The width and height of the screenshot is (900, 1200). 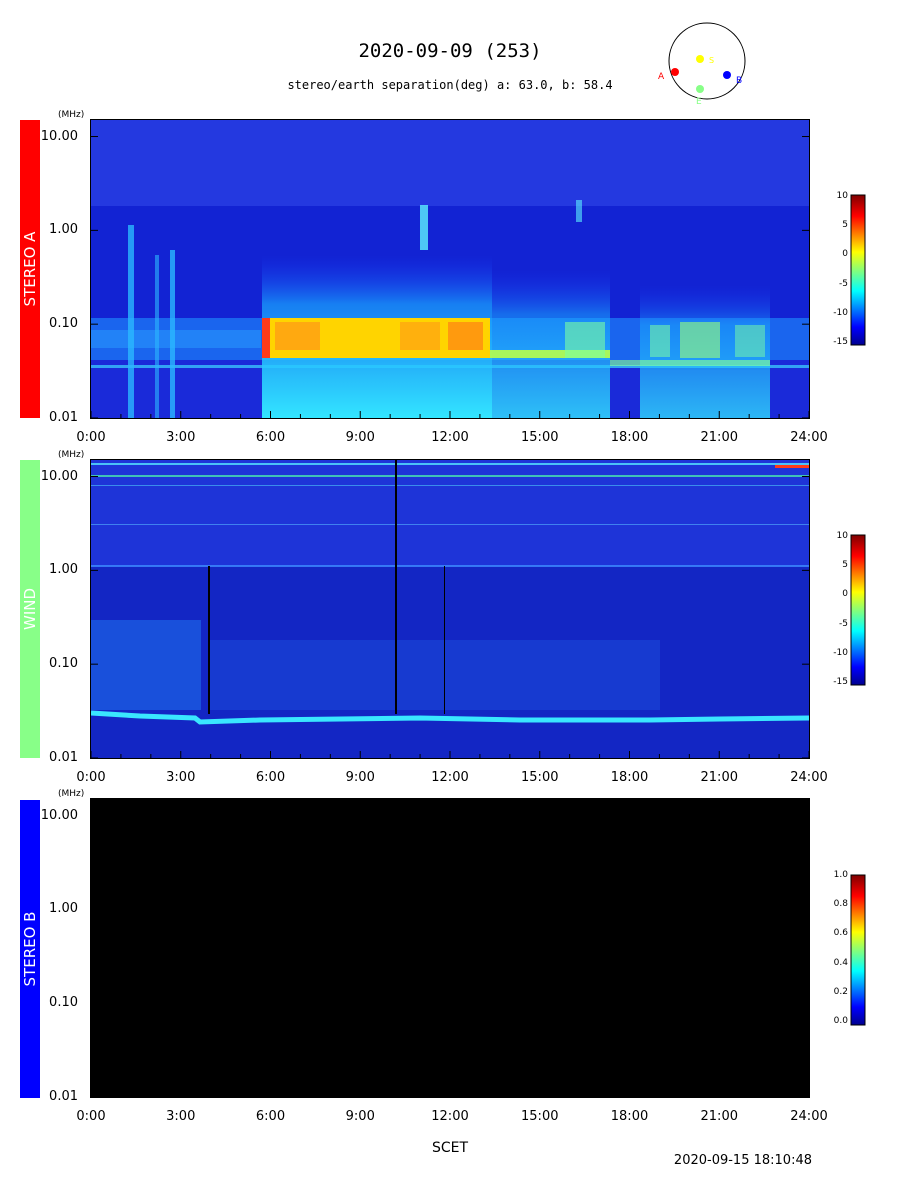 What do you see at coordinates (742, 1160) in the screenshot?
I see `generation-timestamp: 2020-09-15 18:10:48` at bounding box center [742, 1160].